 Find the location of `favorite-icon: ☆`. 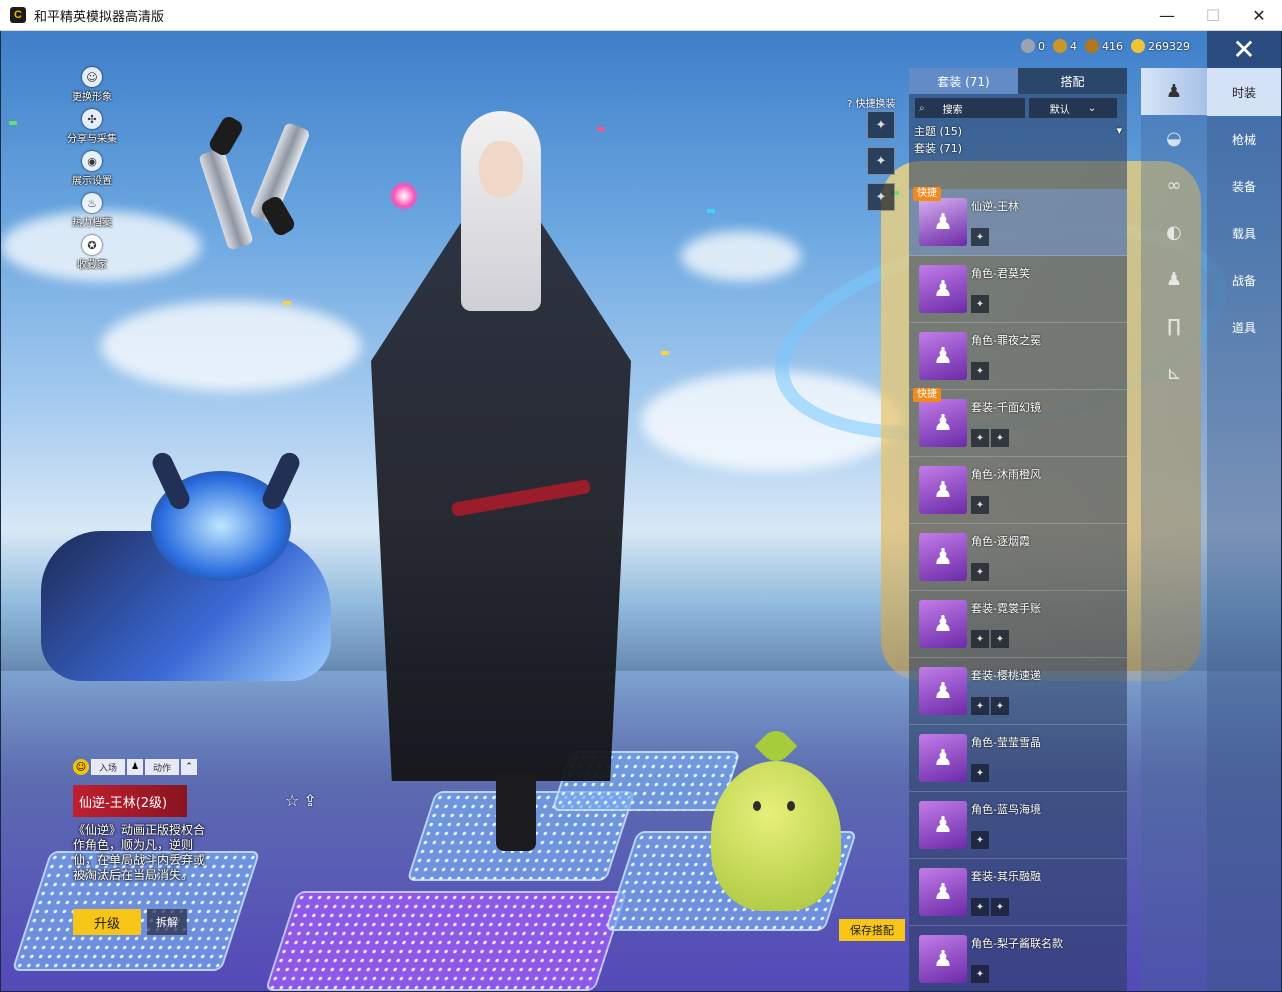

favorite-icon: ☆ is located at coordinates (292, 800).